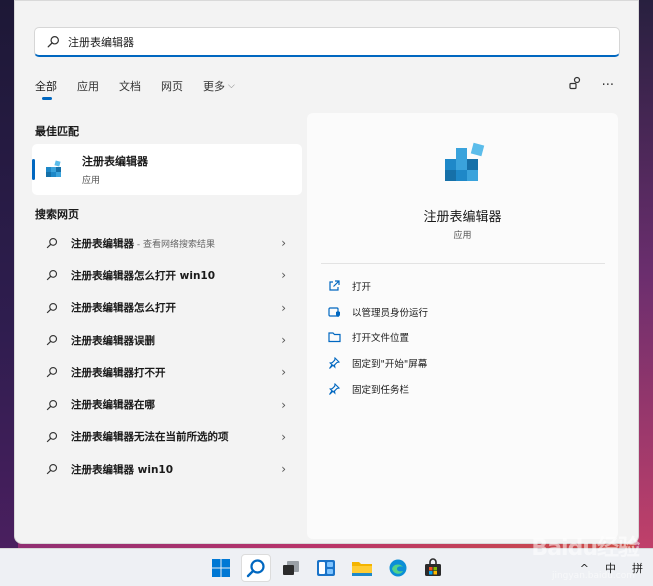  What do you see at coordinates (167, 404) in the screenshot?
I see `web-result-5: 注册表编辑器在哪 ›` at bounding box center [167, 404].